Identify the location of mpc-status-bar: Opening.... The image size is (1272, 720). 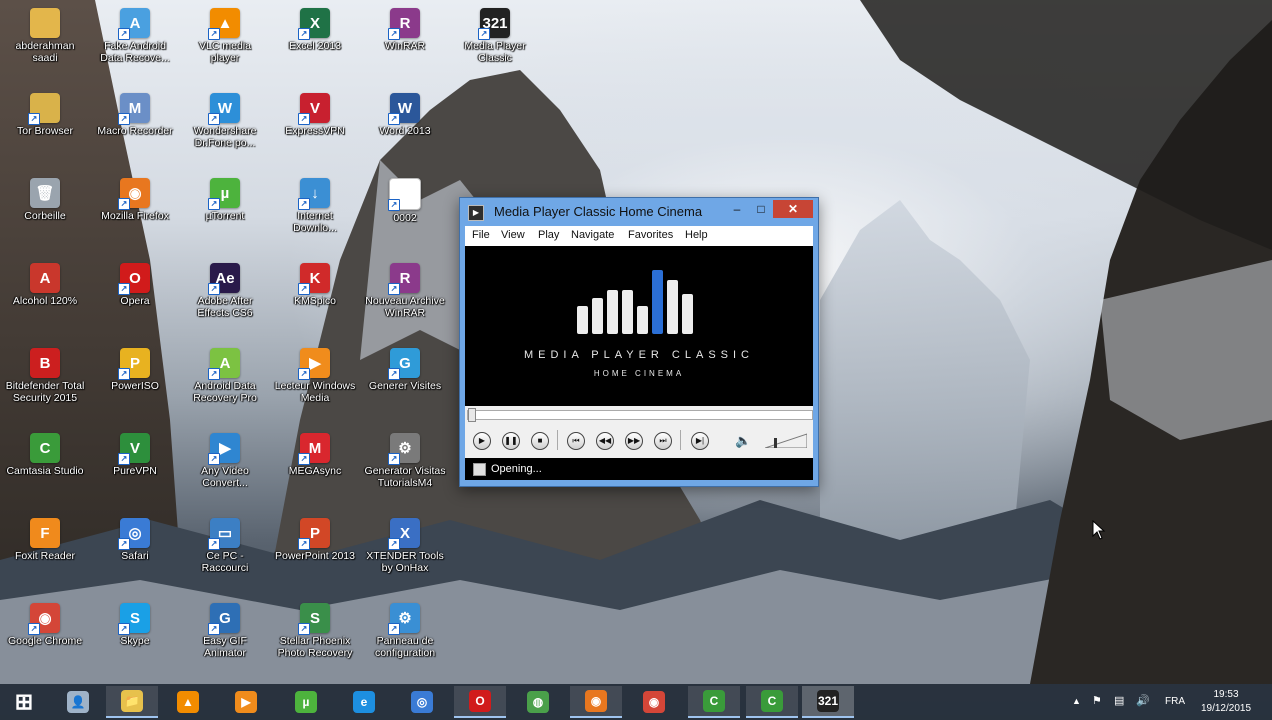
(639, 469).